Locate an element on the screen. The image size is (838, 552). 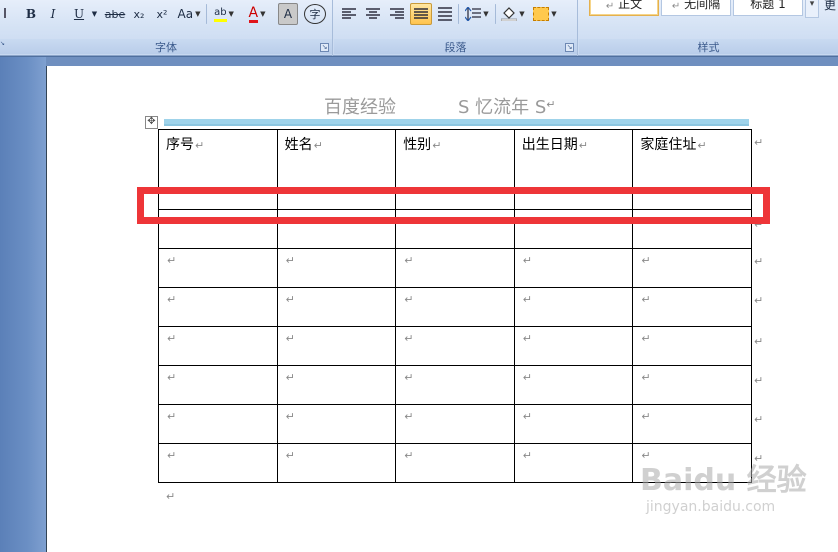
line-spacing-icon is located at coordinates (473, 14).